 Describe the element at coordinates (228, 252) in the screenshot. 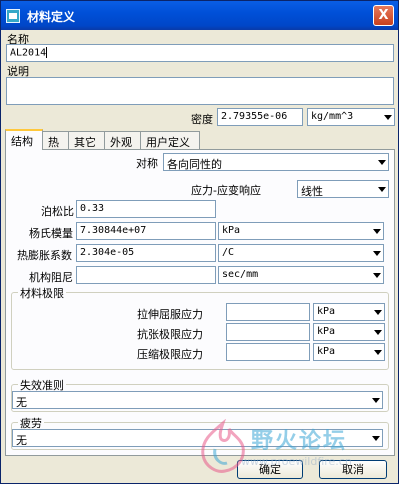

I see `thermal-expansion-unit-value: /C` at that location.